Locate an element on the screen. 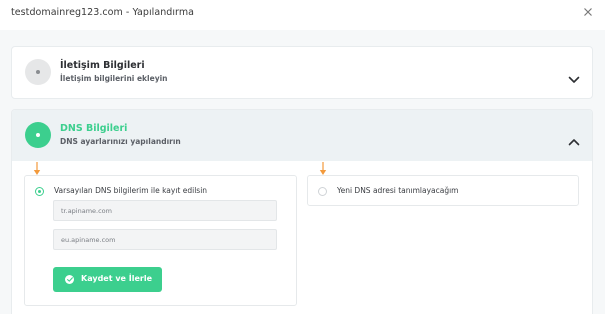 This screenshot has height=314, width=605. chevron-down-icon is located at coordinates (574, 76).